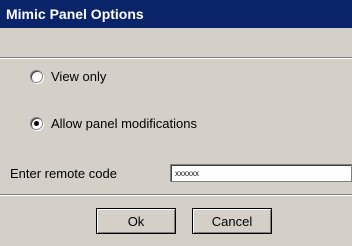 The width and height of the screenshot is (352, 246). Describe the element at coordinates (63, 173) in the screenshot. I see `remote-code-label: Enter remote code` at that location.